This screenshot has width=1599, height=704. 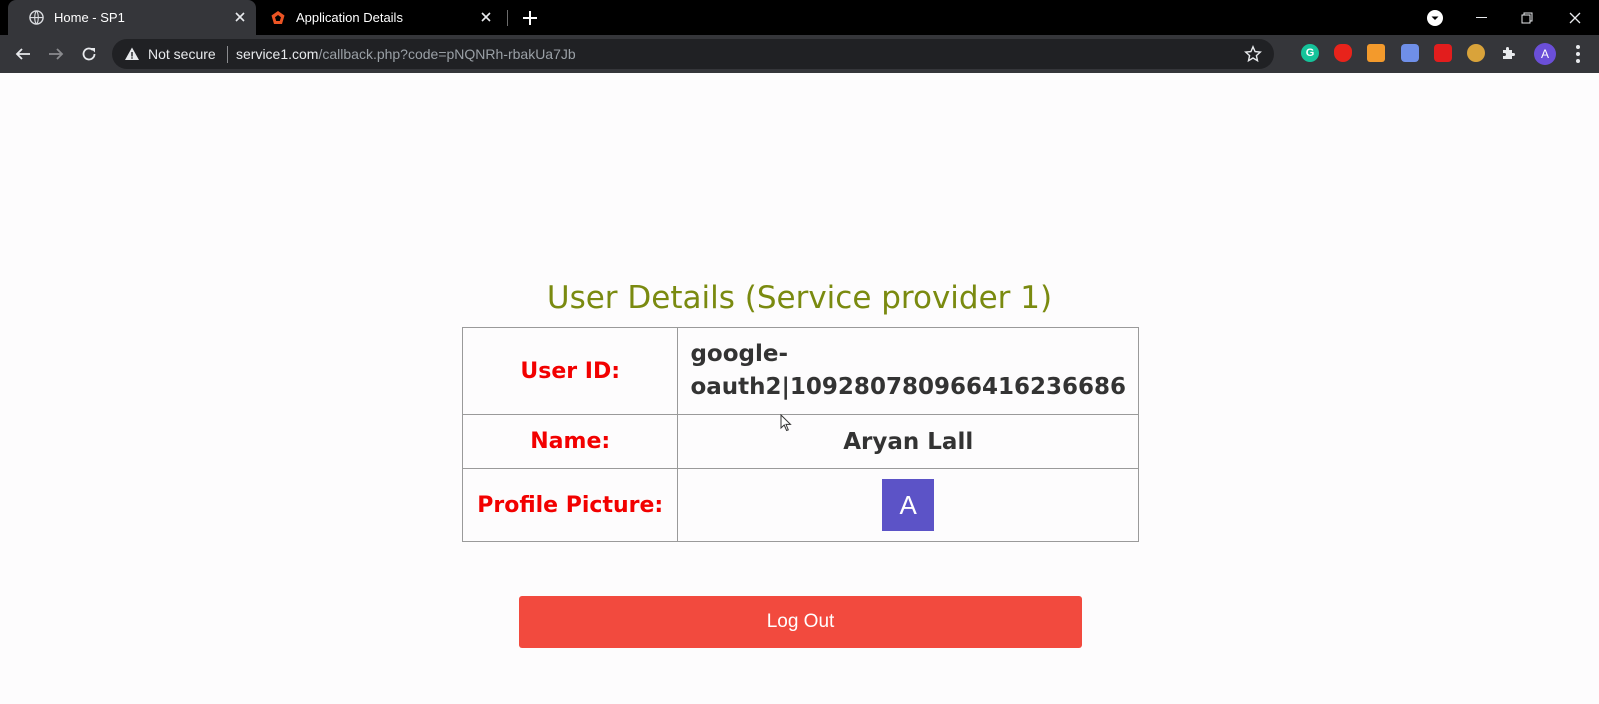 What do you see at coordinates (89, 54) in the screenshot?
I see `reload-icon` at bounding box center [89, 54].